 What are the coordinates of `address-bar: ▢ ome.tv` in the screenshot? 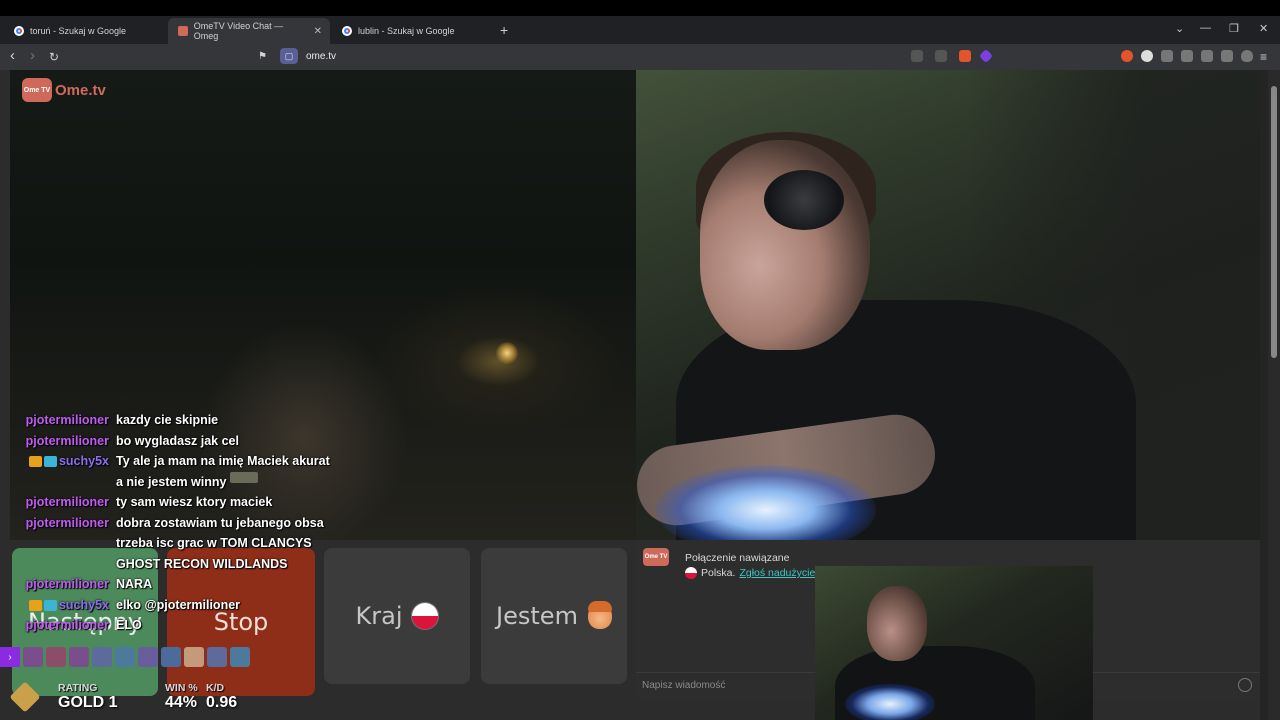 It's located at (308, 56).